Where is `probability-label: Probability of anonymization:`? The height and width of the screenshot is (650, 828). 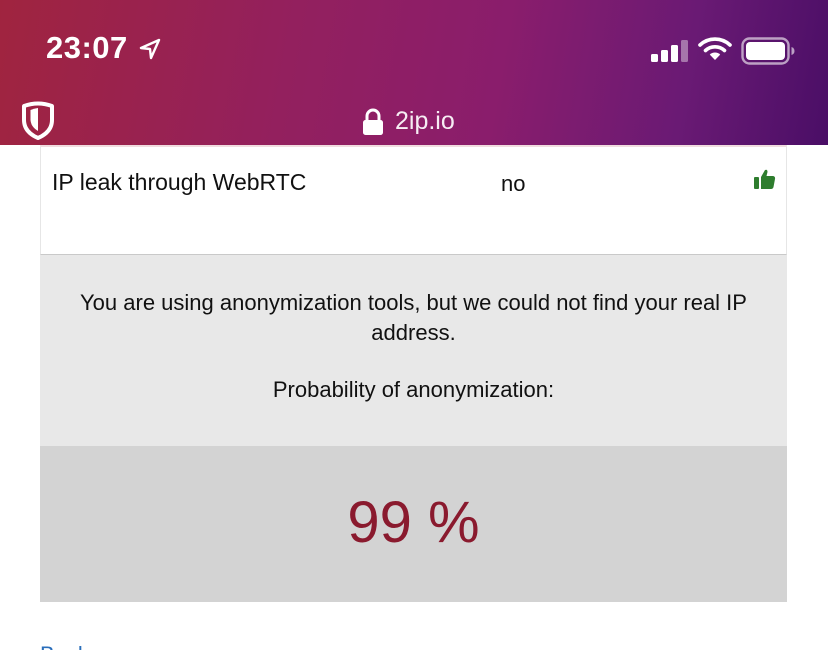
probability-label: Probability of anonymization: is located at coordinates (413, 389).